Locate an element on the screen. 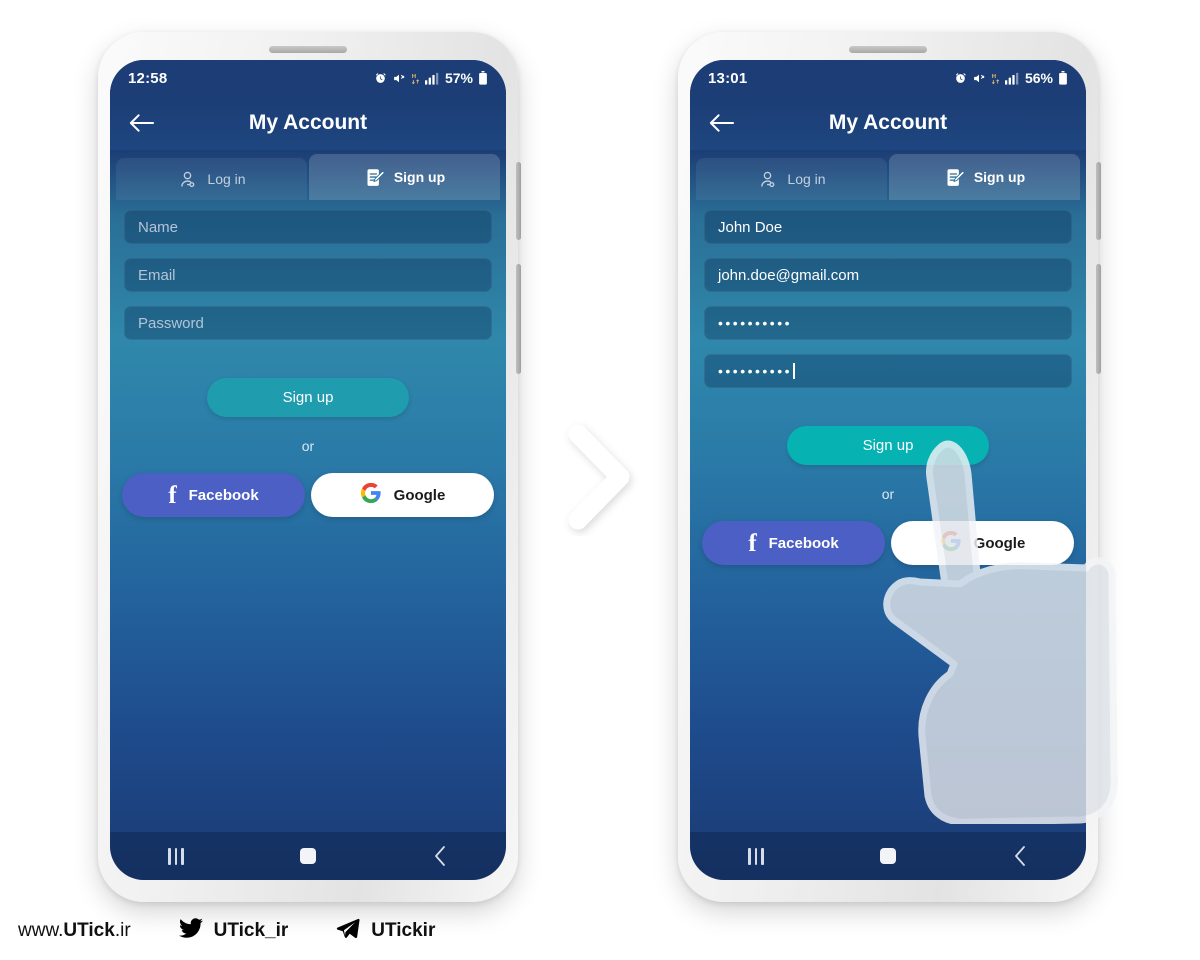  social-login-row: f Facebook Google is located at coordinates (888, 543).